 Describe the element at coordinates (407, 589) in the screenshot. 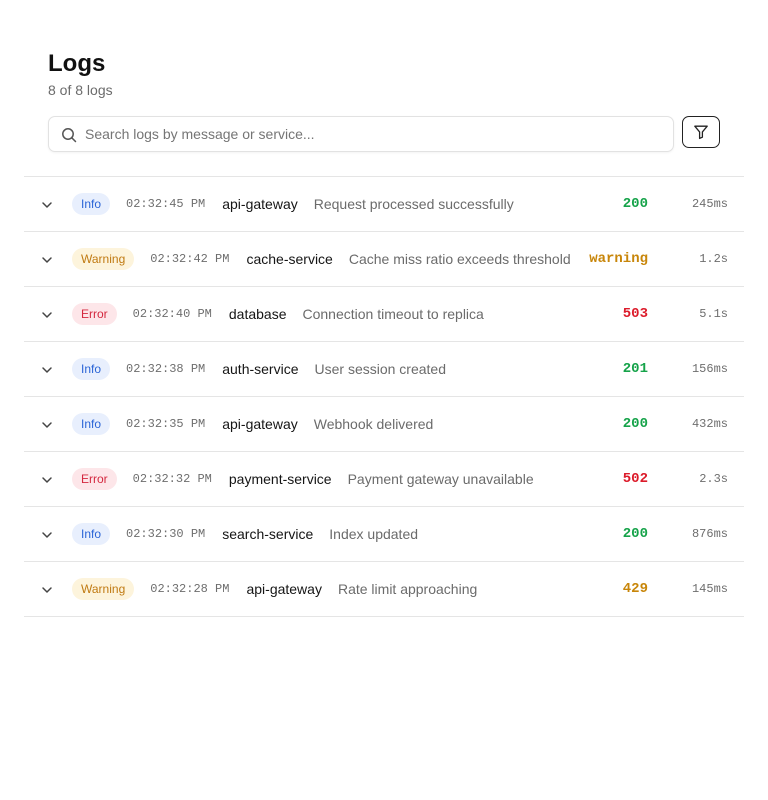

I see `log-message: Rate limit approaching` at that location.